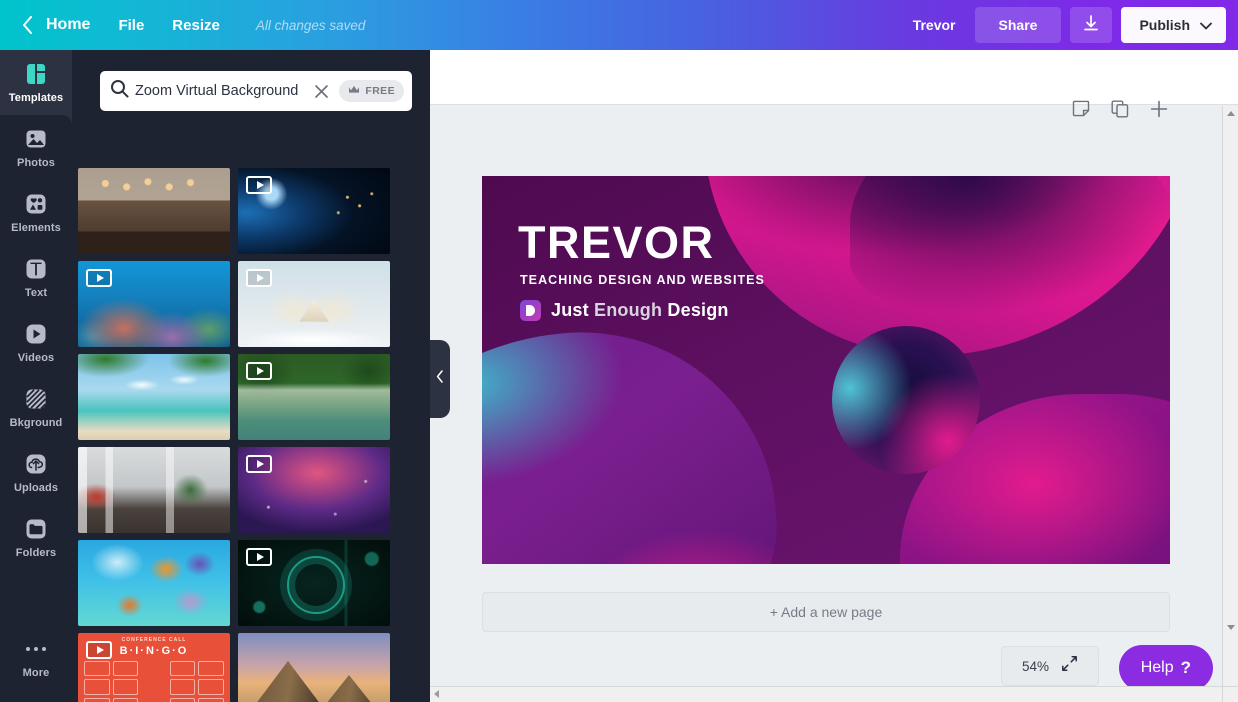  Describe the element at coordinates (314, 667) in the screenshot. I see `template-thumb-pyramids-sunset` at that location.